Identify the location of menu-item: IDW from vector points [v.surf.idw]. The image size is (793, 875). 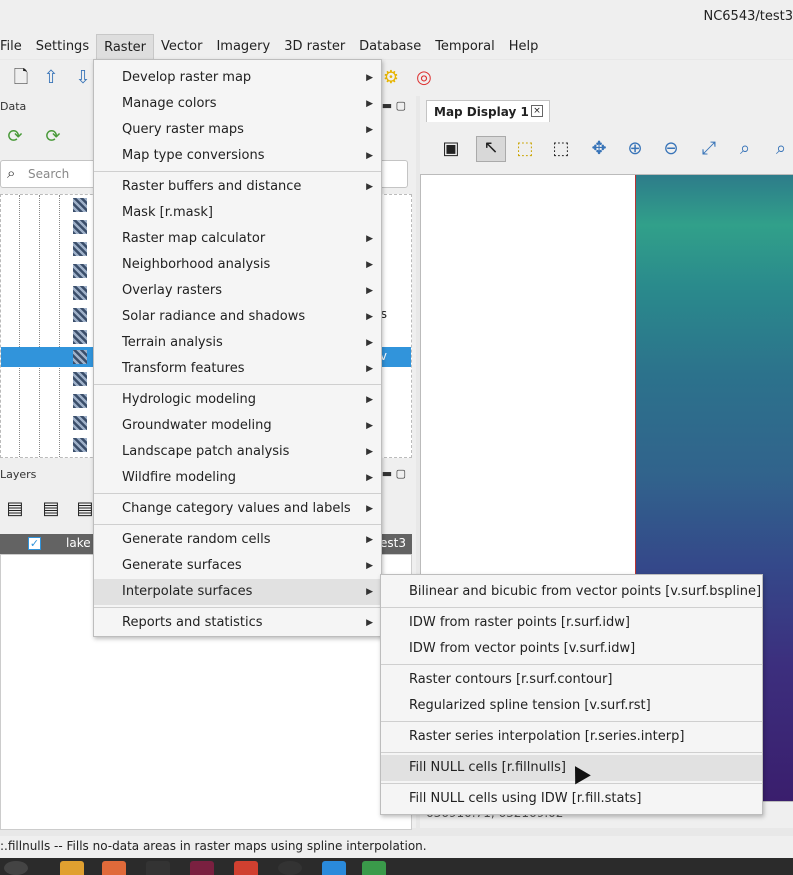
(571, 649).